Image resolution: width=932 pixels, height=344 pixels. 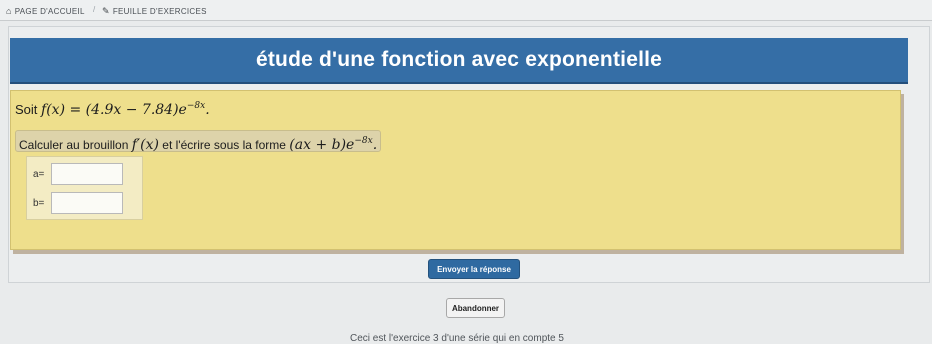 What do you see at coordinates (9, 11) in the screenshot?
I see `home-icon: ⌂` at bounding box center [9, 11].